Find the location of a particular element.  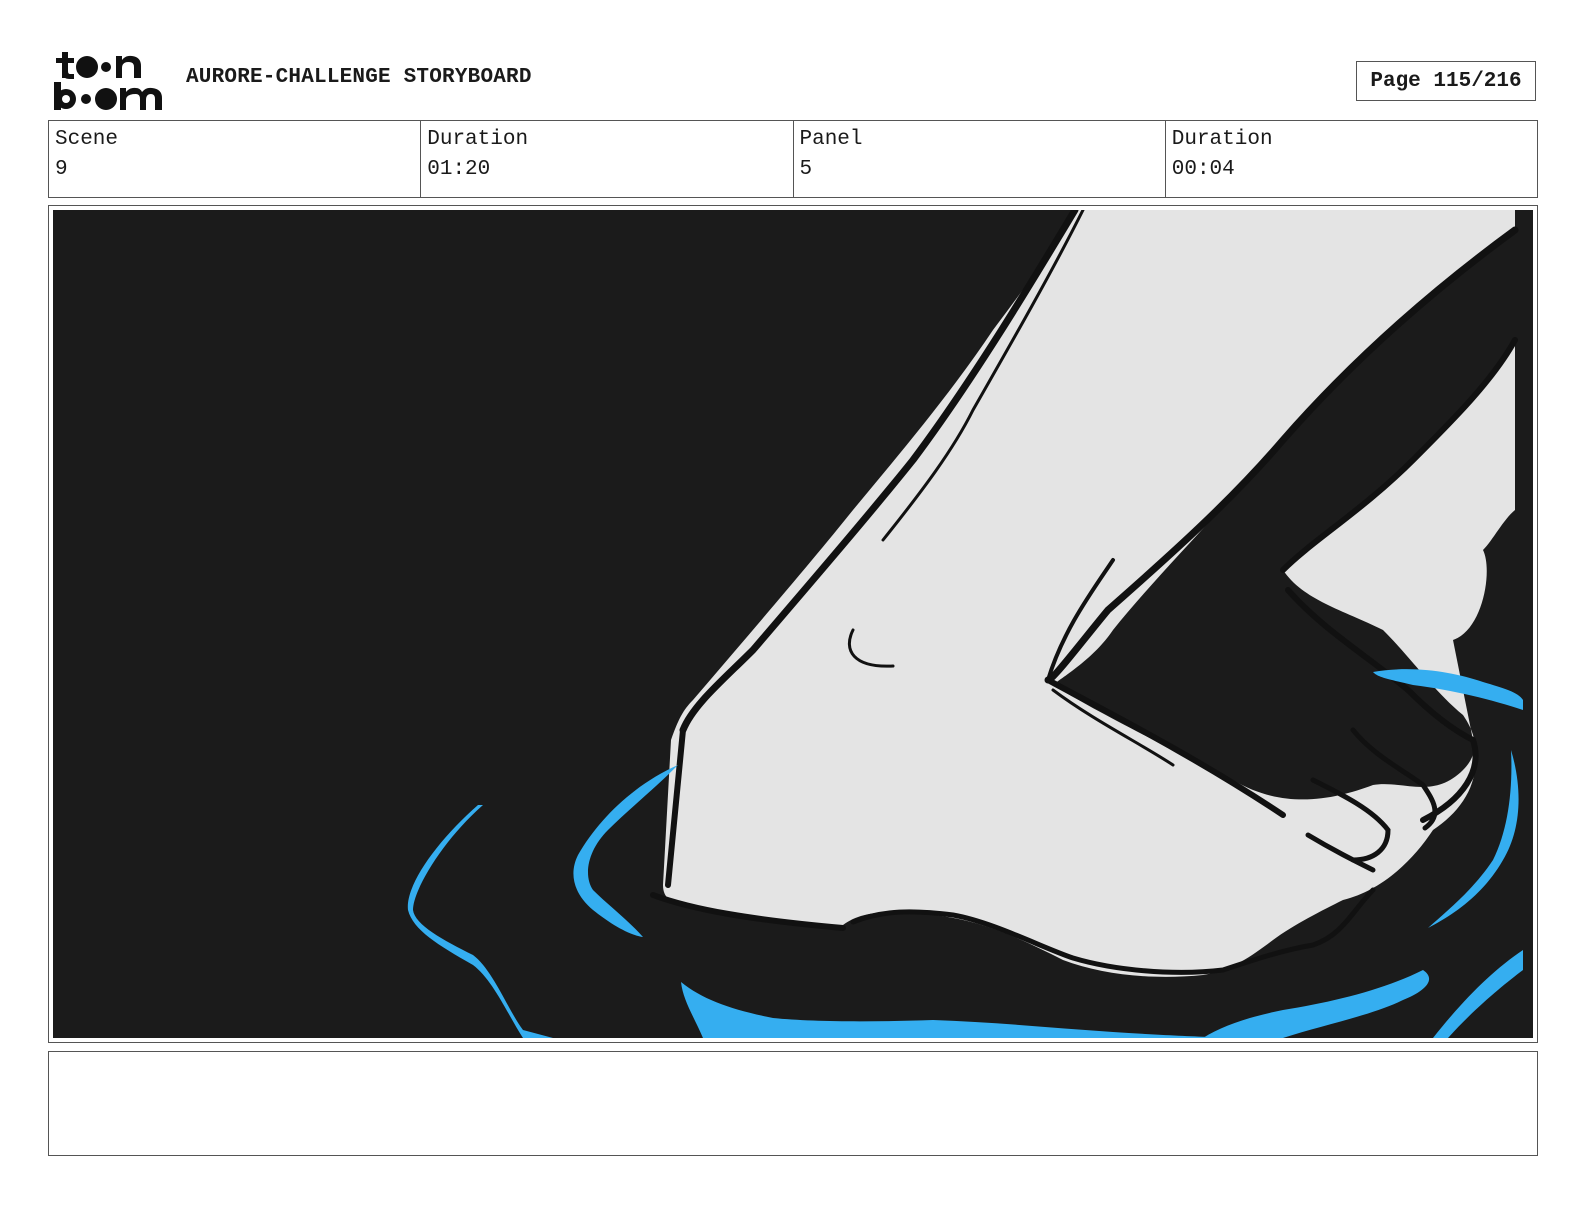

panel-value: 5 is located at coordinates (806, 169).